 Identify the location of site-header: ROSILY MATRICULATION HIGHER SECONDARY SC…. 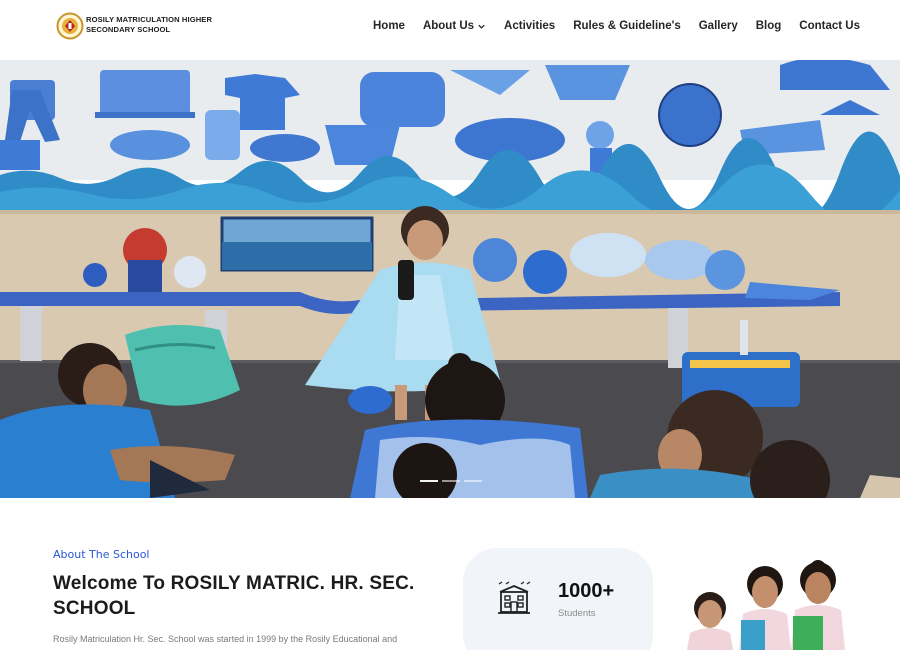
(450, 30).